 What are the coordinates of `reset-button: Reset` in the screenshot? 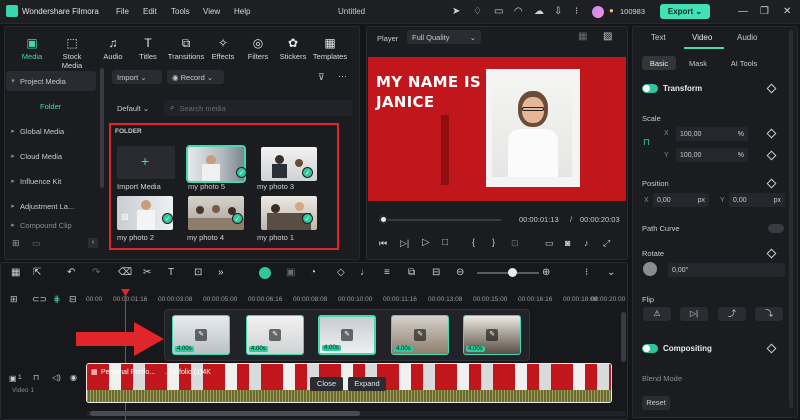 It's located at (656, 403).